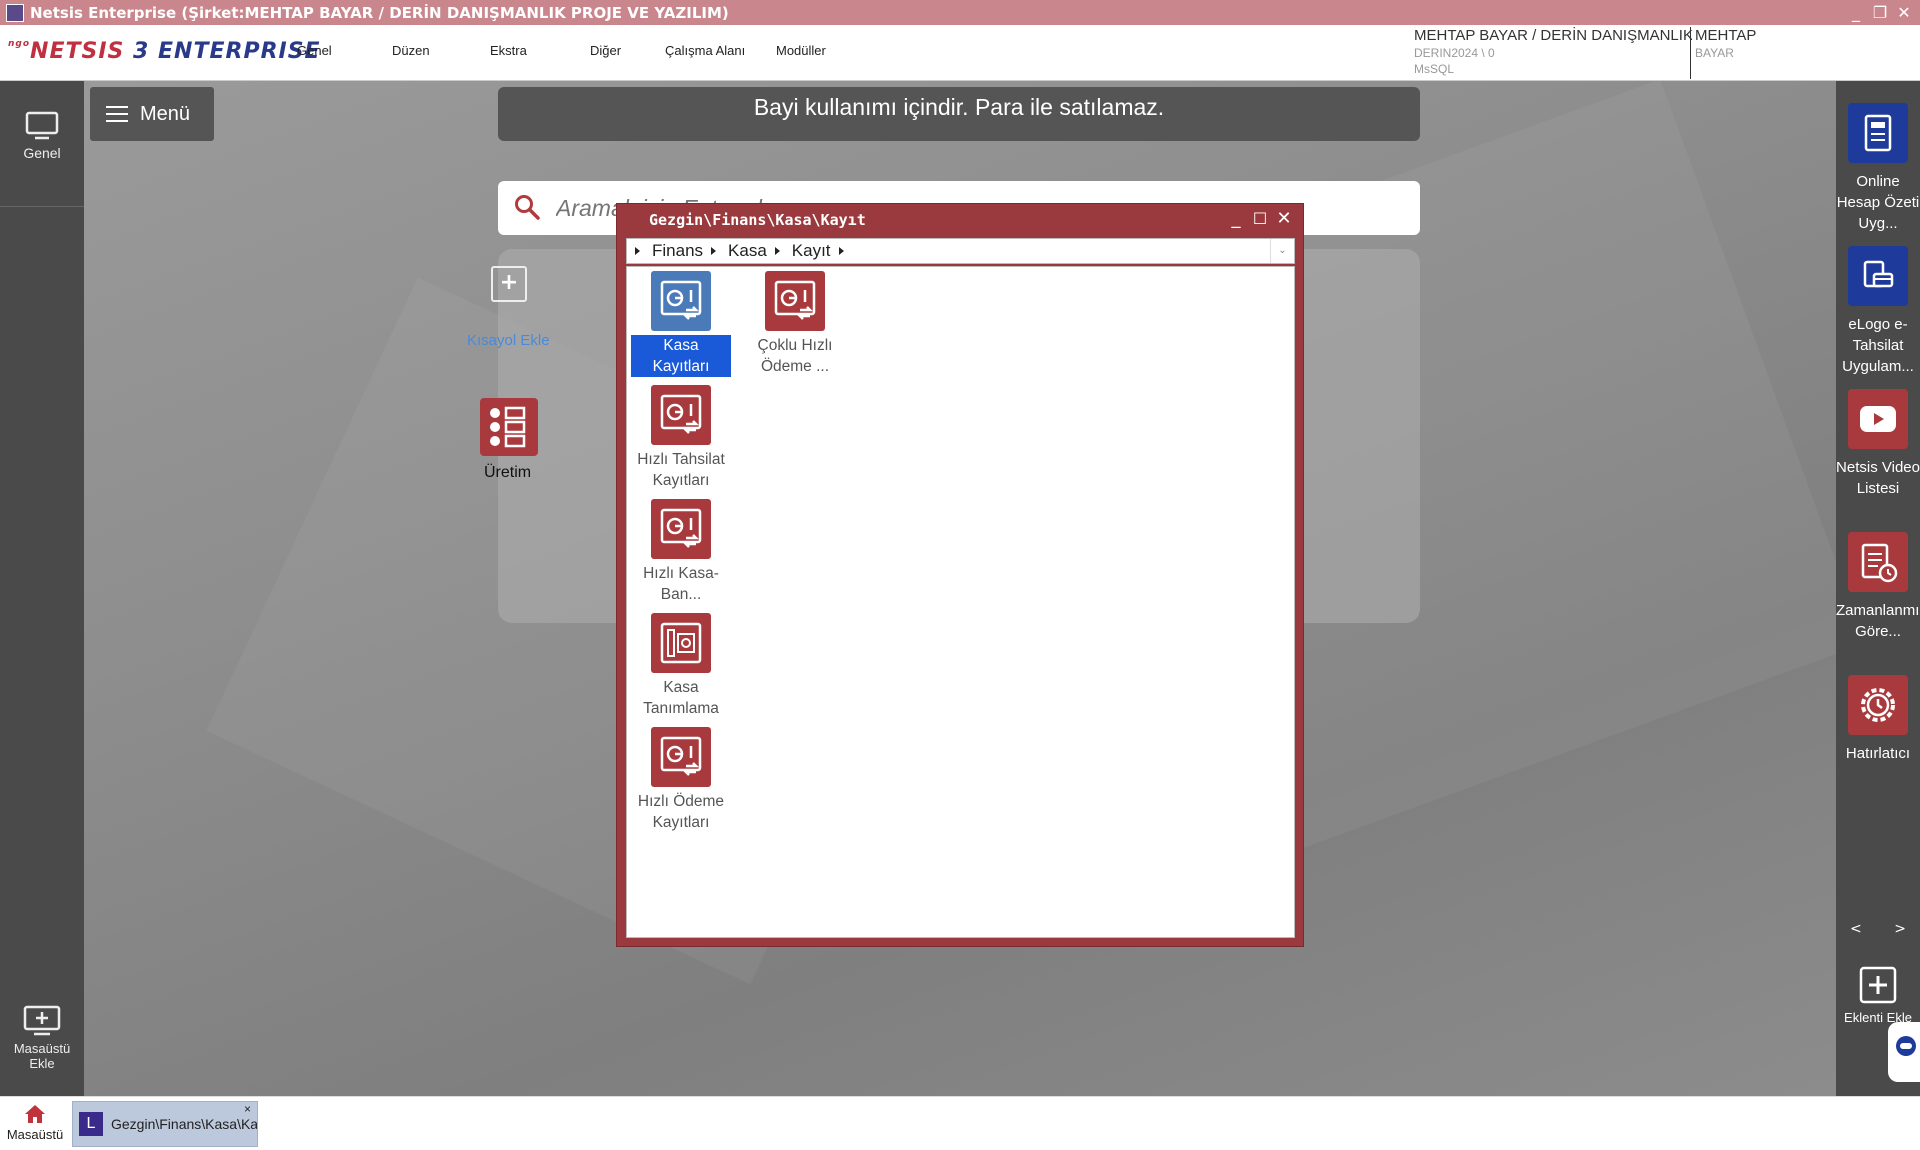  Describe the element at coordinates (411, 50) in the screenshot. I see `menu-duzen: Düzen` at that location.